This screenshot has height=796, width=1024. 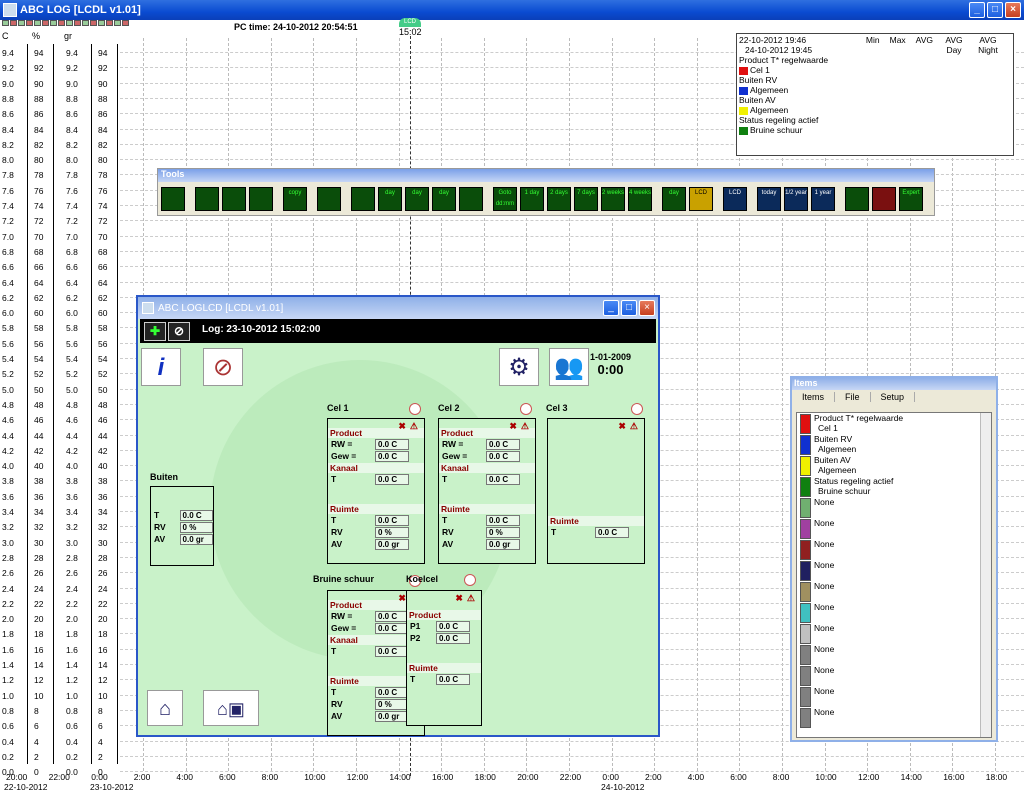 What do you see at coordinates (894, 465) in the screenshot?
I see `list-item: Buiten AV Algemeen` at bounding box center [894, 465].